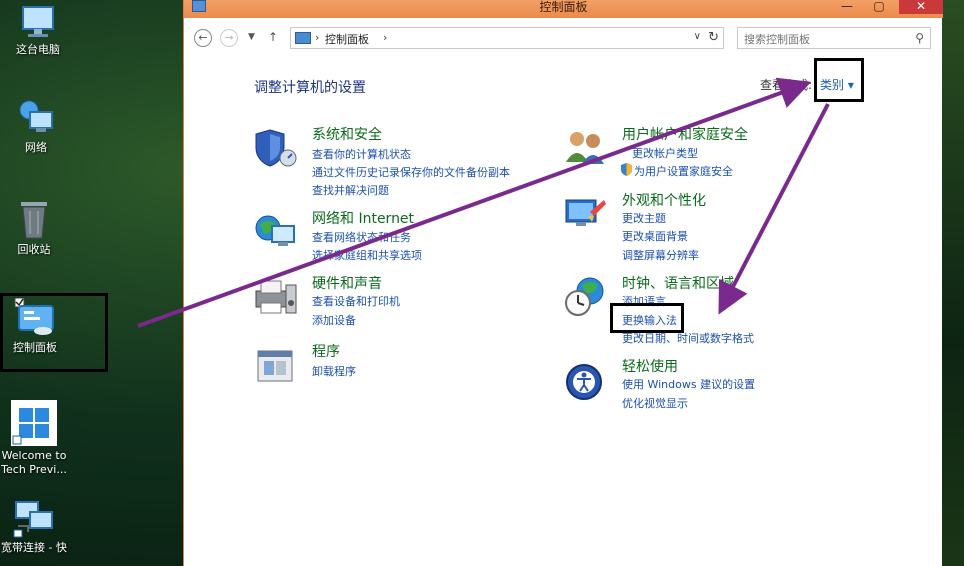  I want to click on category-title-ease-of-access: 轻松使用, so click(650, 366).